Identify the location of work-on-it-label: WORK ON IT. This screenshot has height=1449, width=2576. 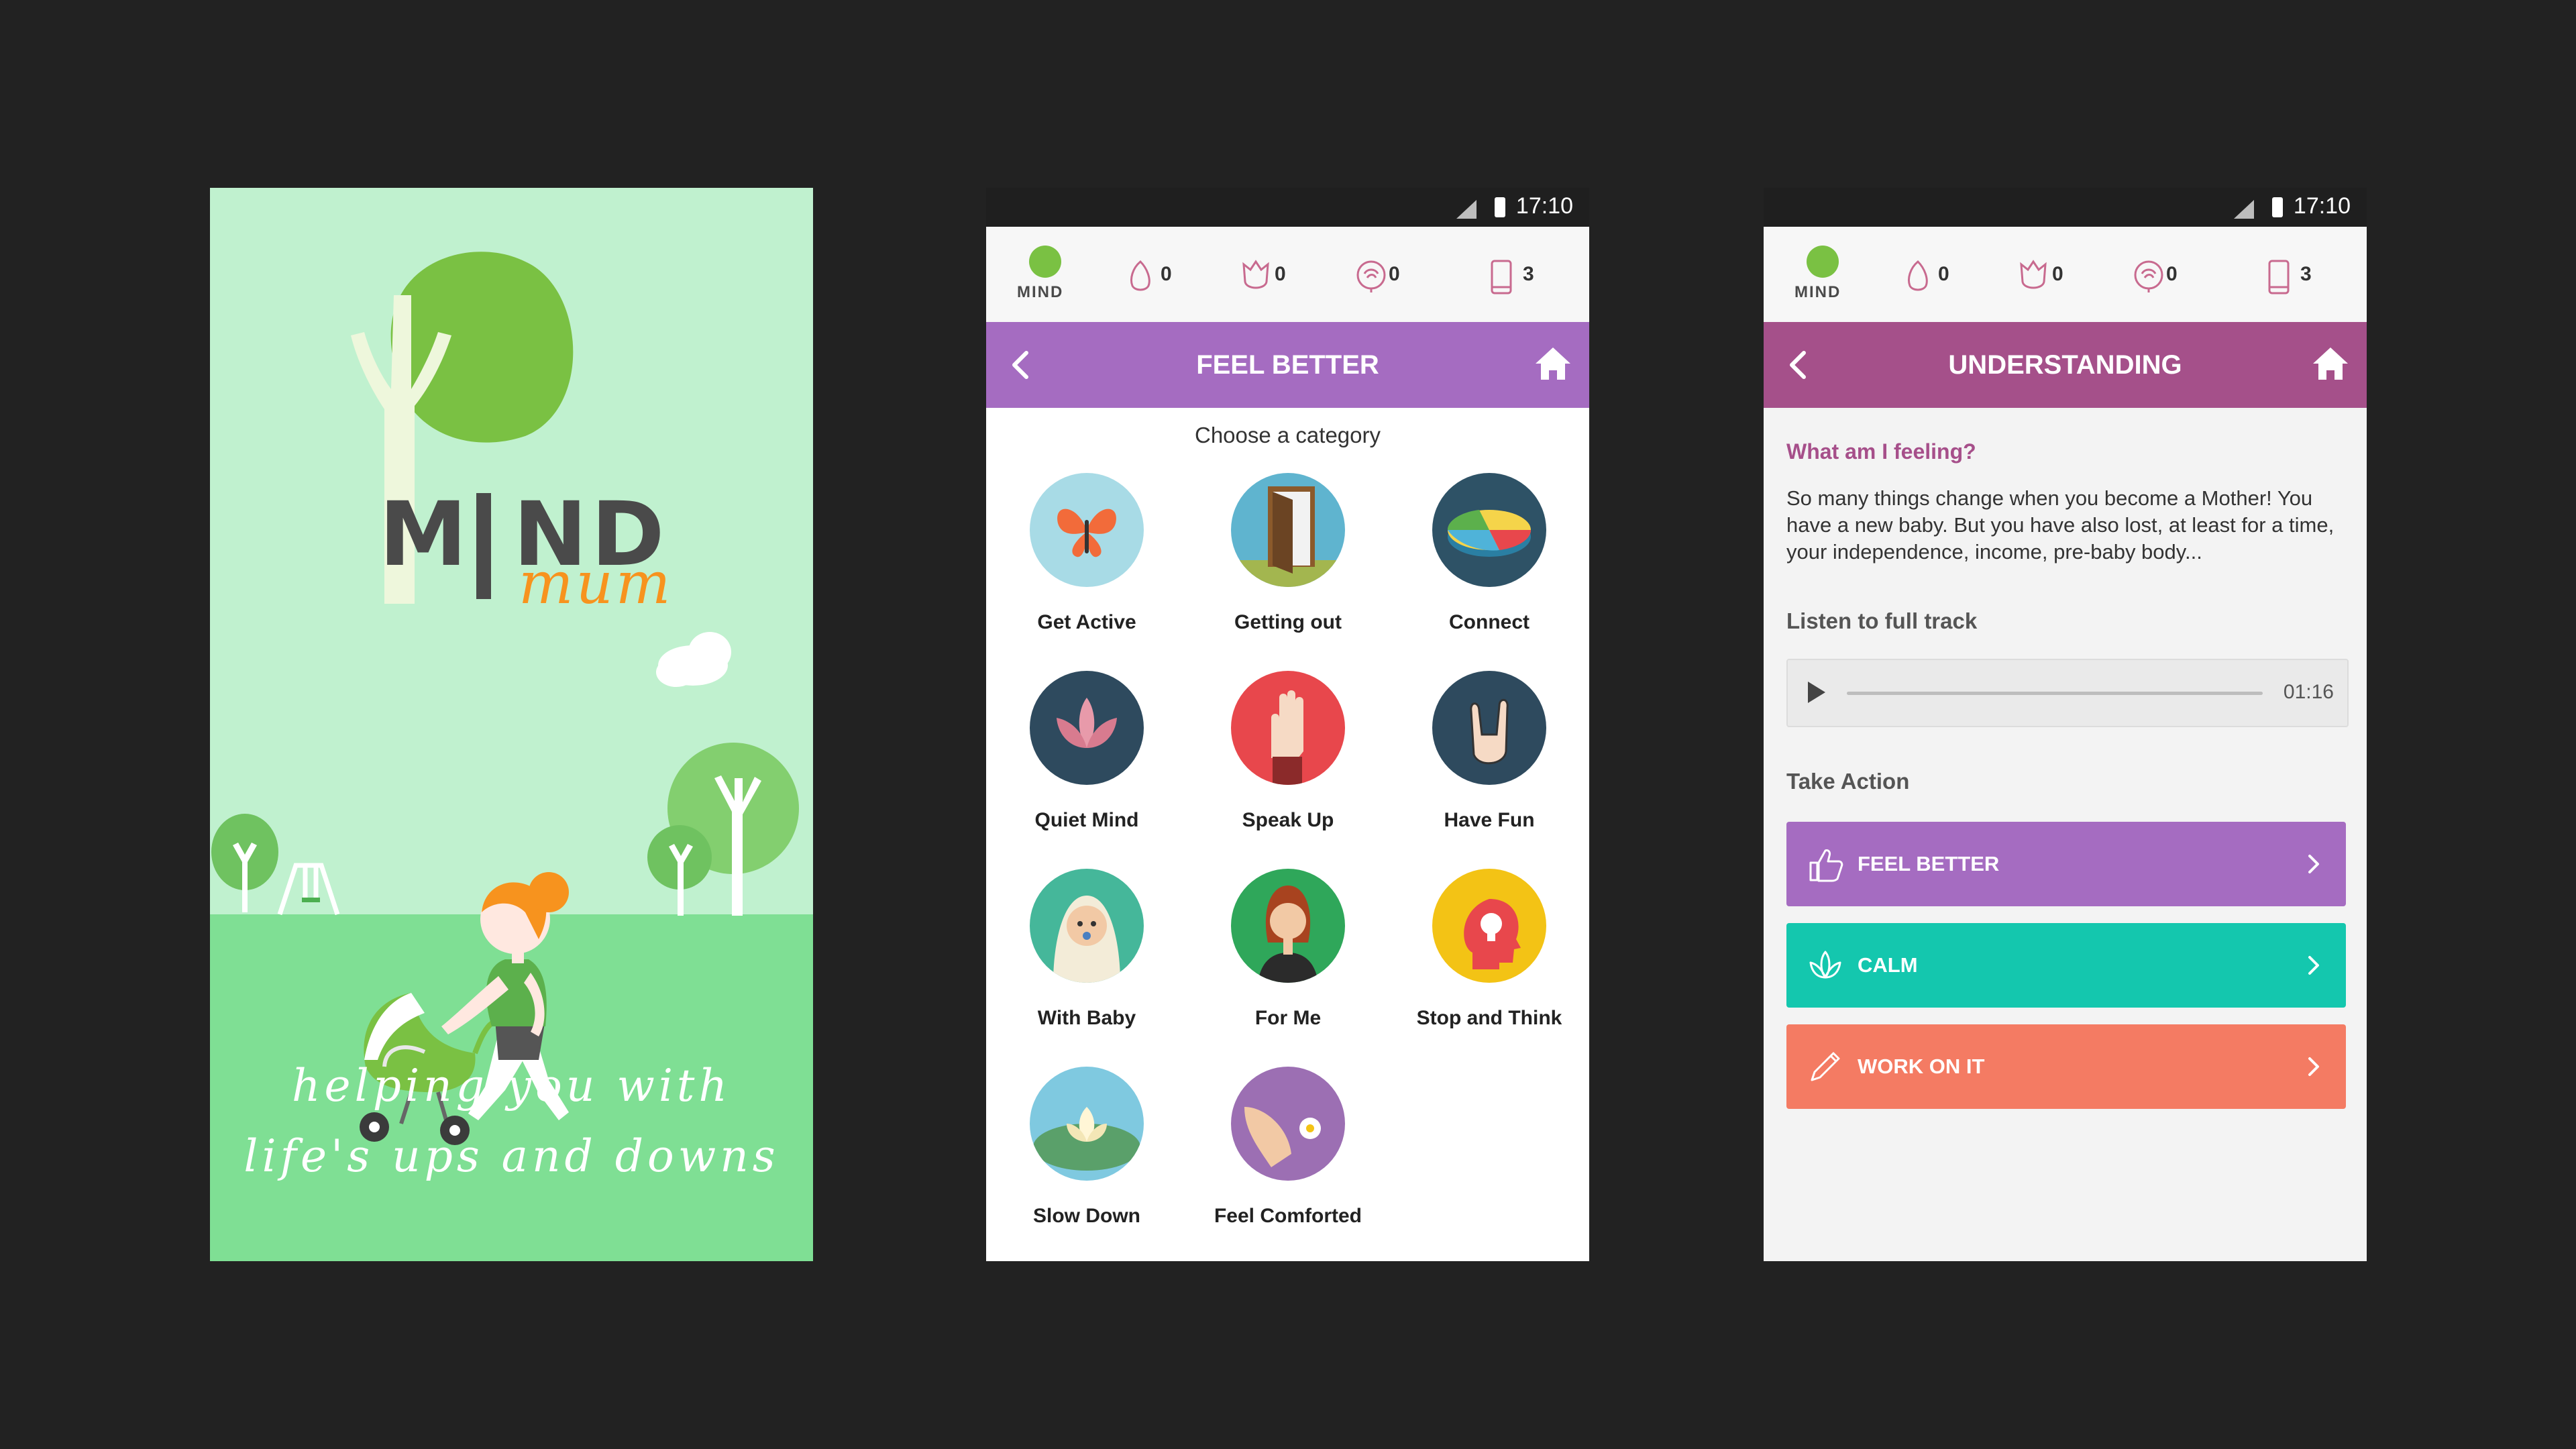
(1921, 1066).